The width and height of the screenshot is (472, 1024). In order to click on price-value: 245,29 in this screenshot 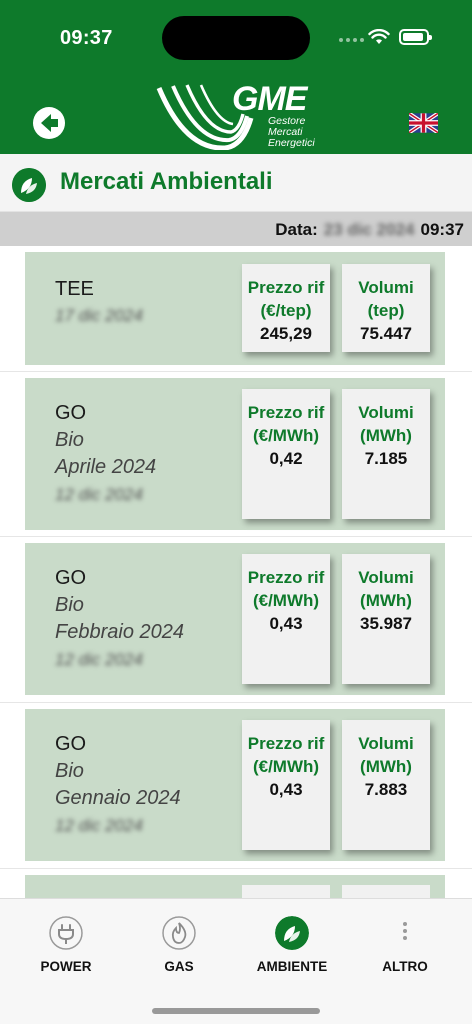, I will do `click(286, 333)`.